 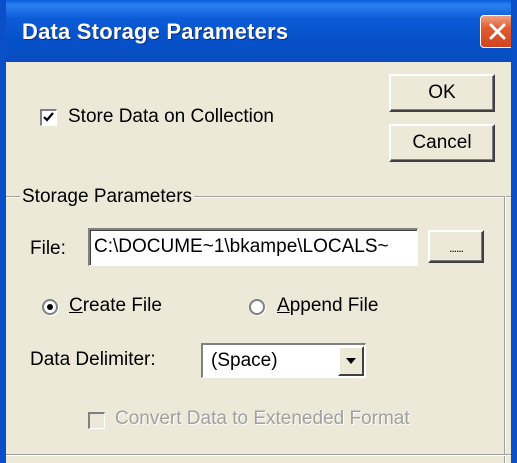 I want to click on create-file-radio, so click(x=50, y=307).